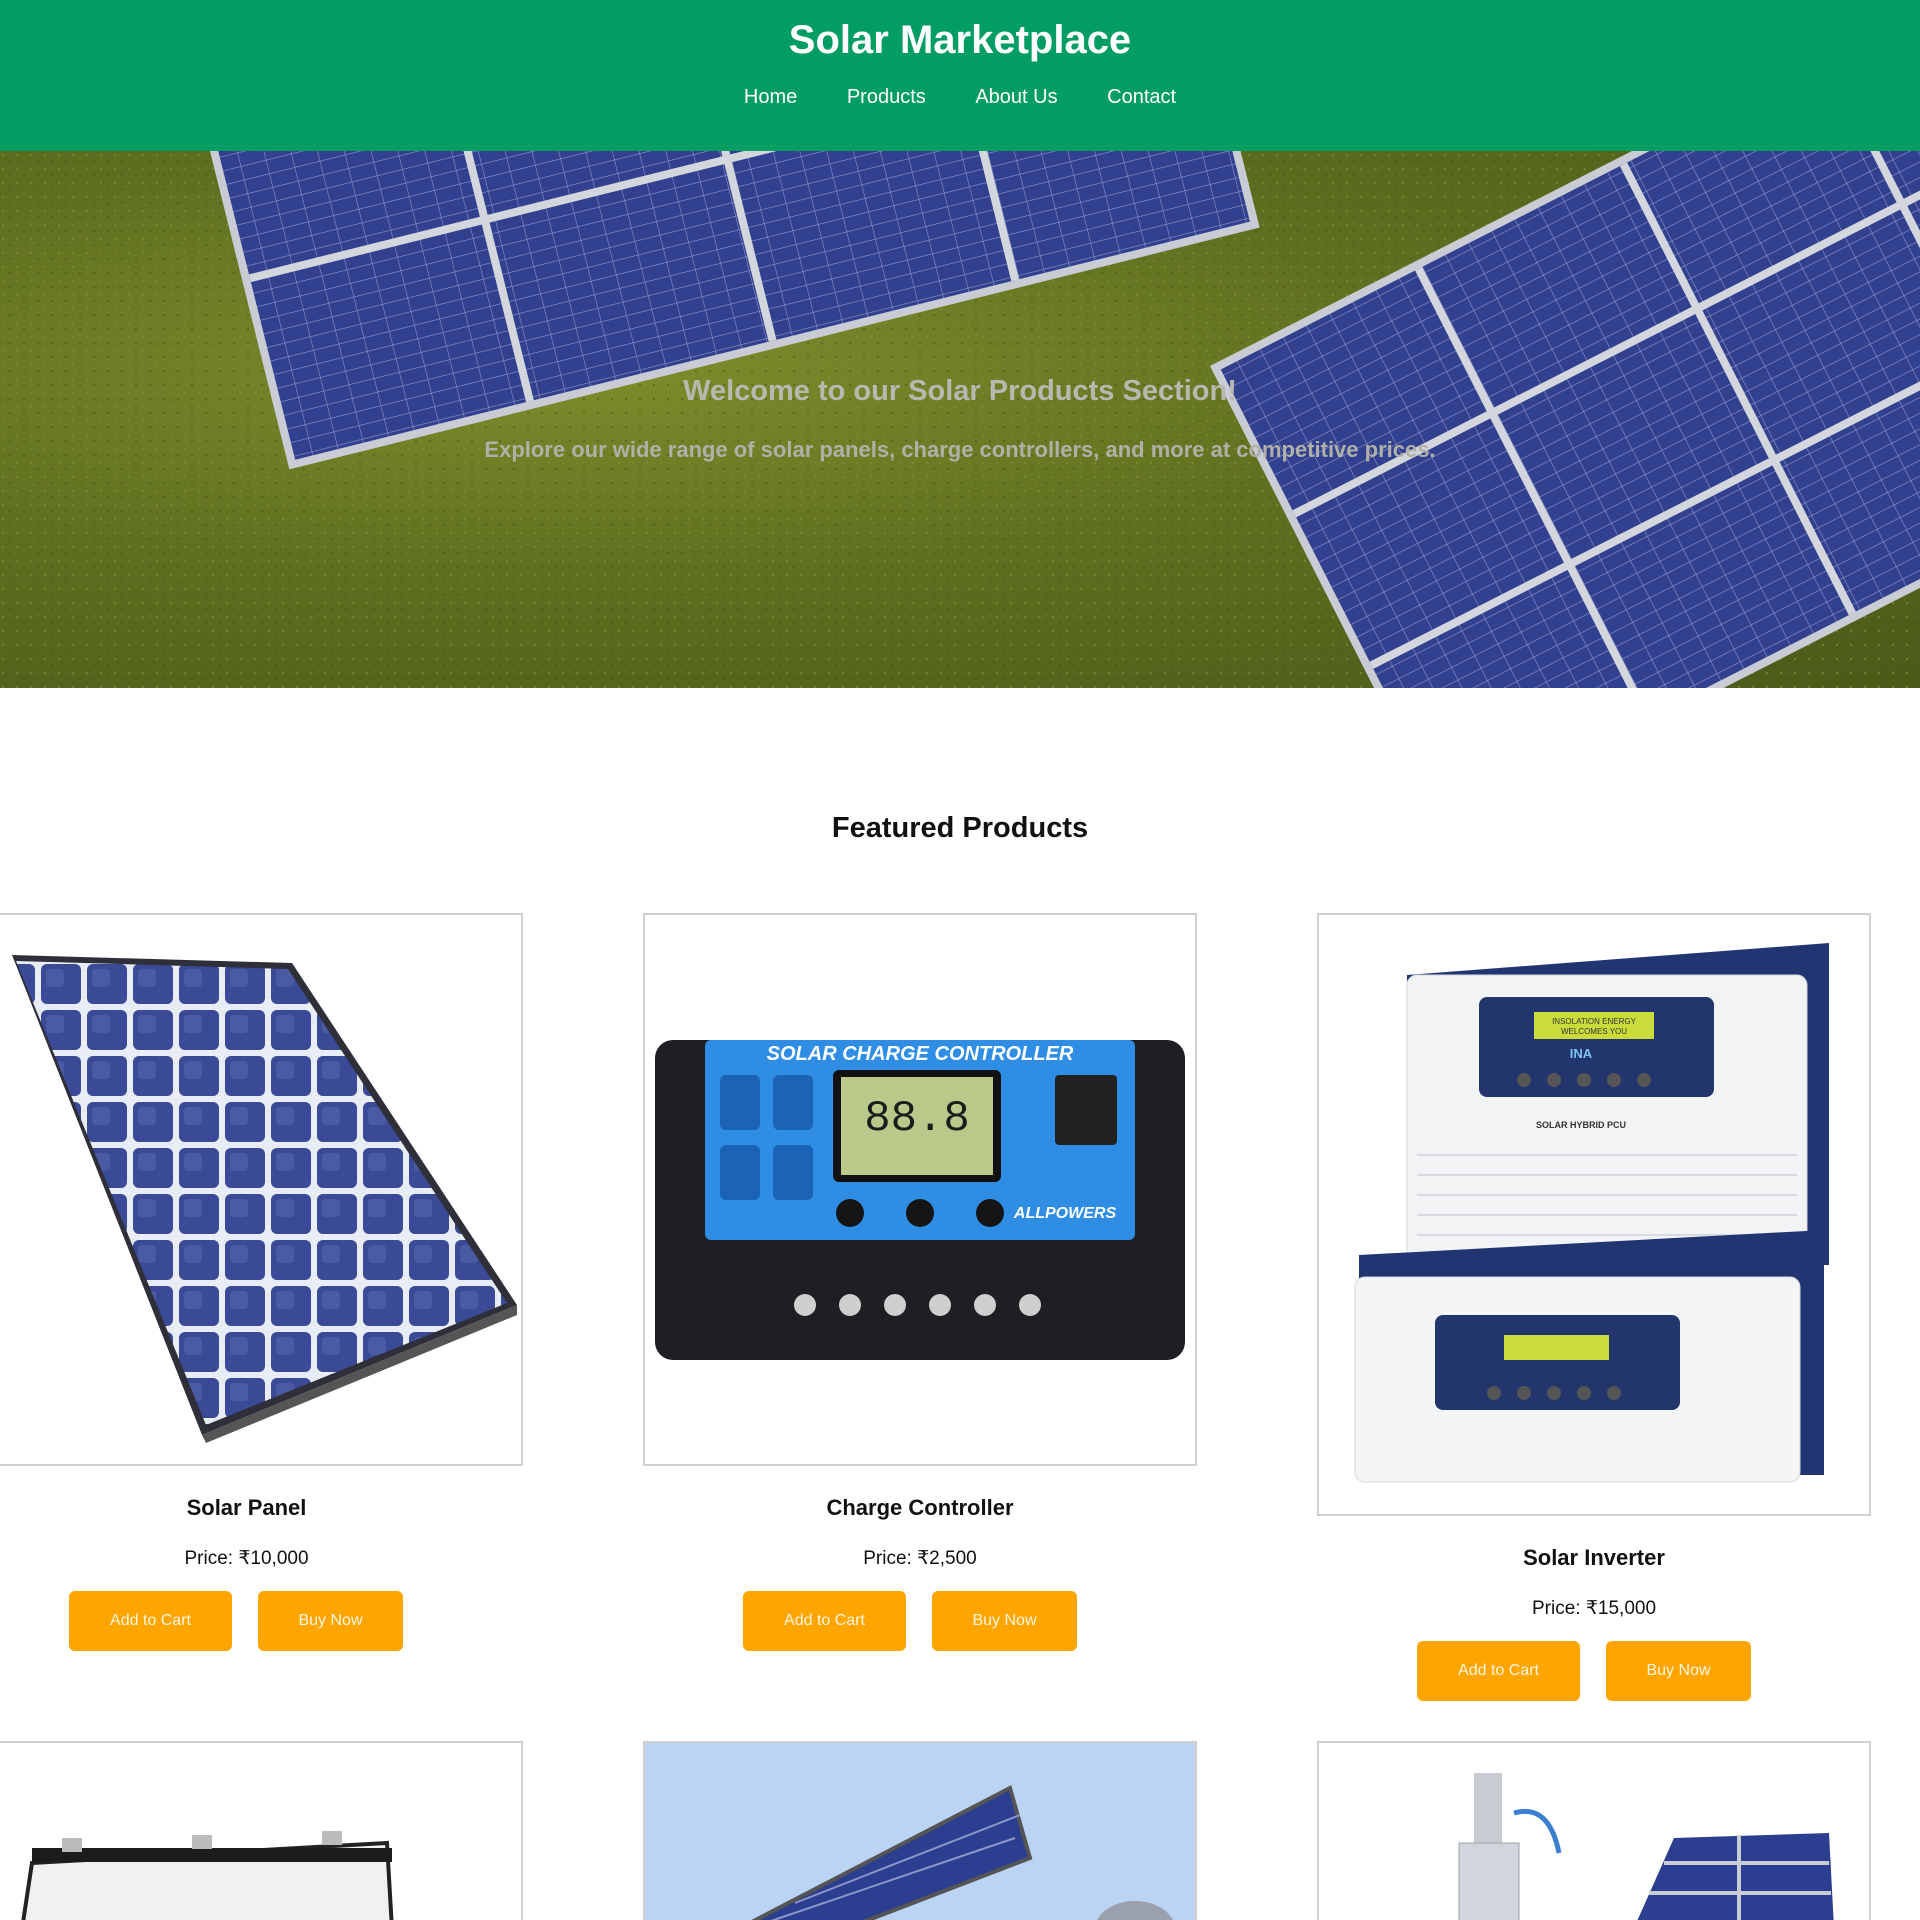 This screenshot has width=1920, height=1920. Describe the element at coordinates (920, 1054) in the screenshot. I see `controller-title-text: SOLAR CHARGE CONTROLLER` at that location.